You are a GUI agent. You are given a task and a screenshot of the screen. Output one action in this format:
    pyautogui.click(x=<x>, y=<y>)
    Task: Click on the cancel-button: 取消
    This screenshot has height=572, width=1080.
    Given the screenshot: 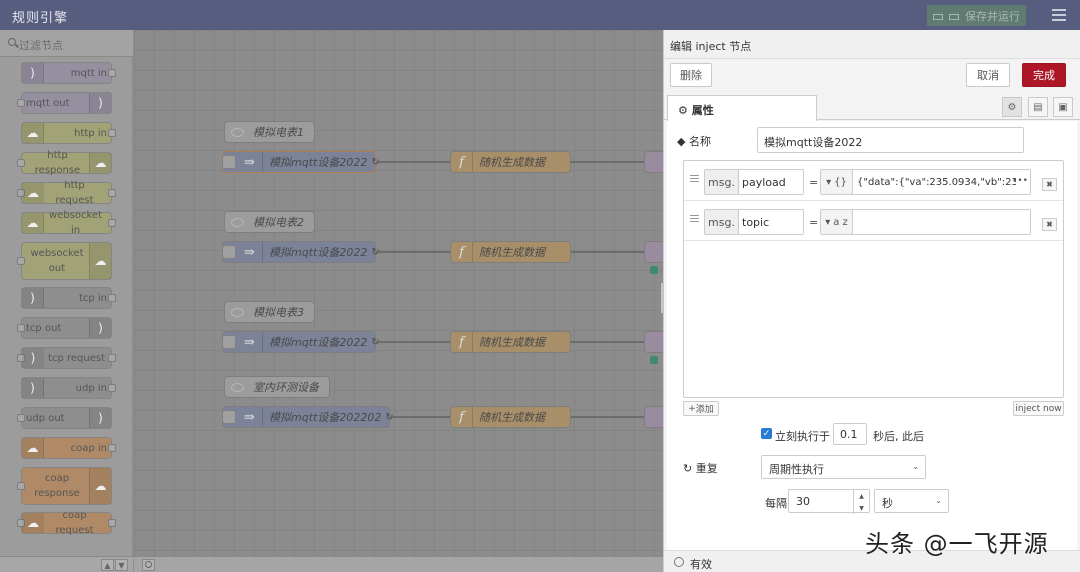 What is the action you would take?
    pyautogui.click(x=988, y=75)
    